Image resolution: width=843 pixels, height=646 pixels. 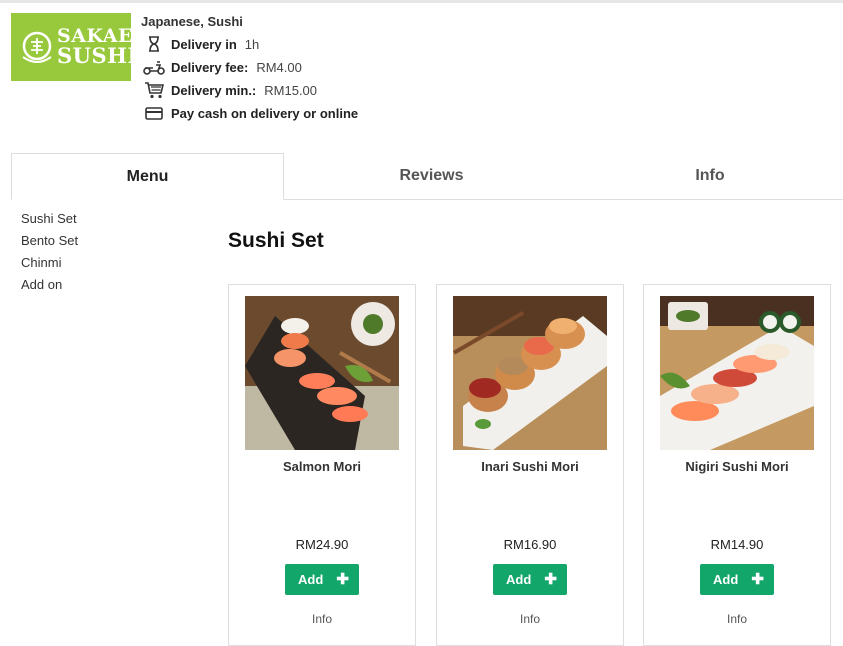 I want to click on delivery-fee-label: Delivery fee:, so click(x=210, y=67).